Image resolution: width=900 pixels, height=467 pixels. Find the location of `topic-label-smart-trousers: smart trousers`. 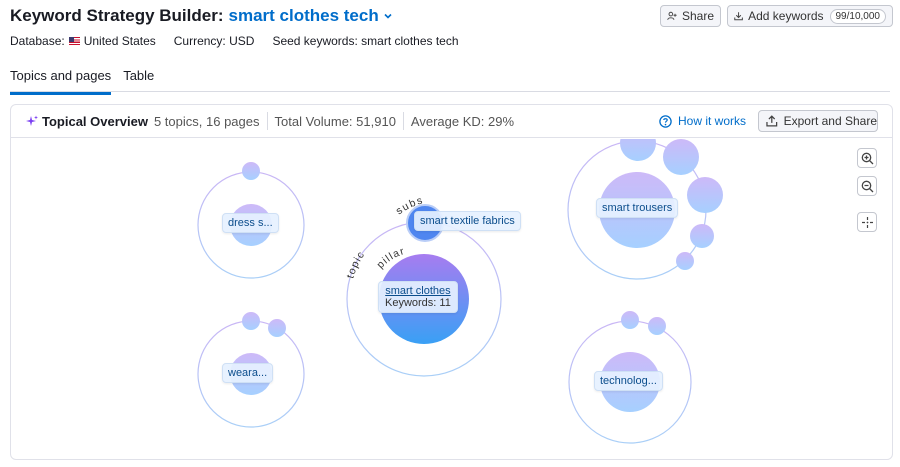

topic-label-smart-trousers: smart trousers is located at coordinates (637, 208).